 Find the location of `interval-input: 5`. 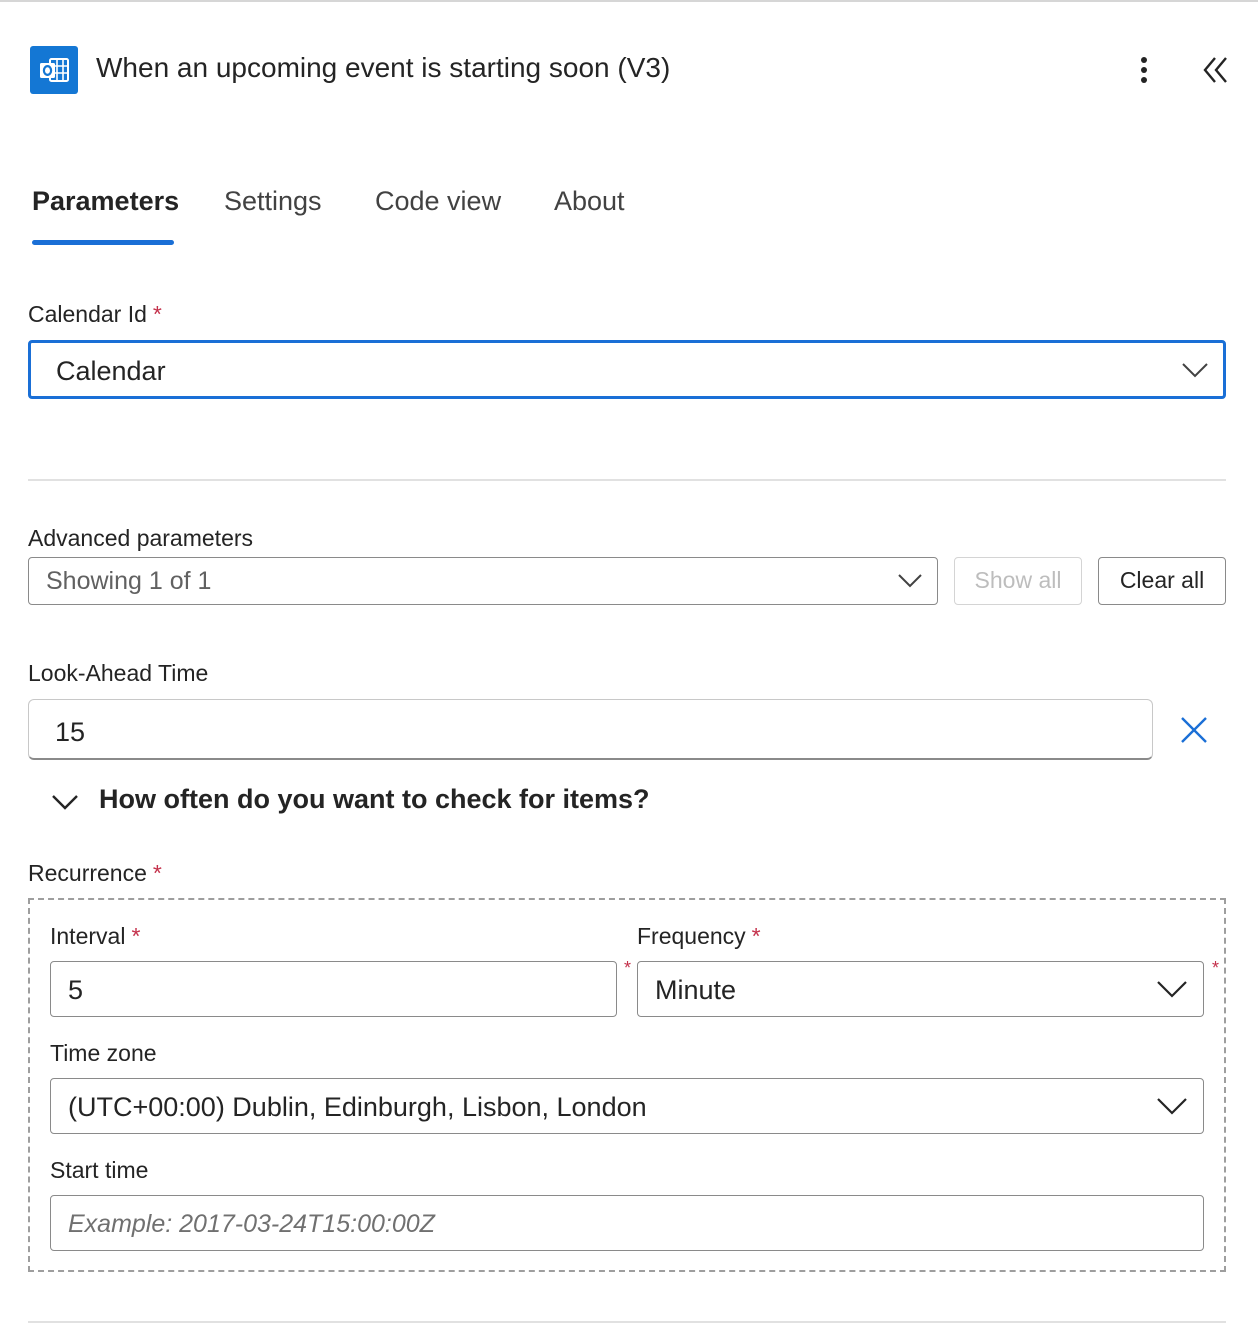

interval-input: 5 is located at coordinates (333, 989).